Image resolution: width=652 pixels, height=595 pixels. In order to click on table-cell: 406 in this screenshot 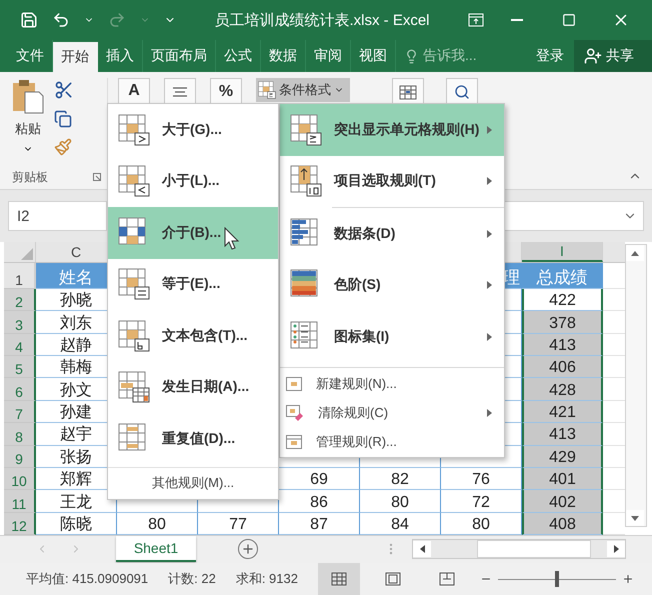, I will do `click(562, 367)`.